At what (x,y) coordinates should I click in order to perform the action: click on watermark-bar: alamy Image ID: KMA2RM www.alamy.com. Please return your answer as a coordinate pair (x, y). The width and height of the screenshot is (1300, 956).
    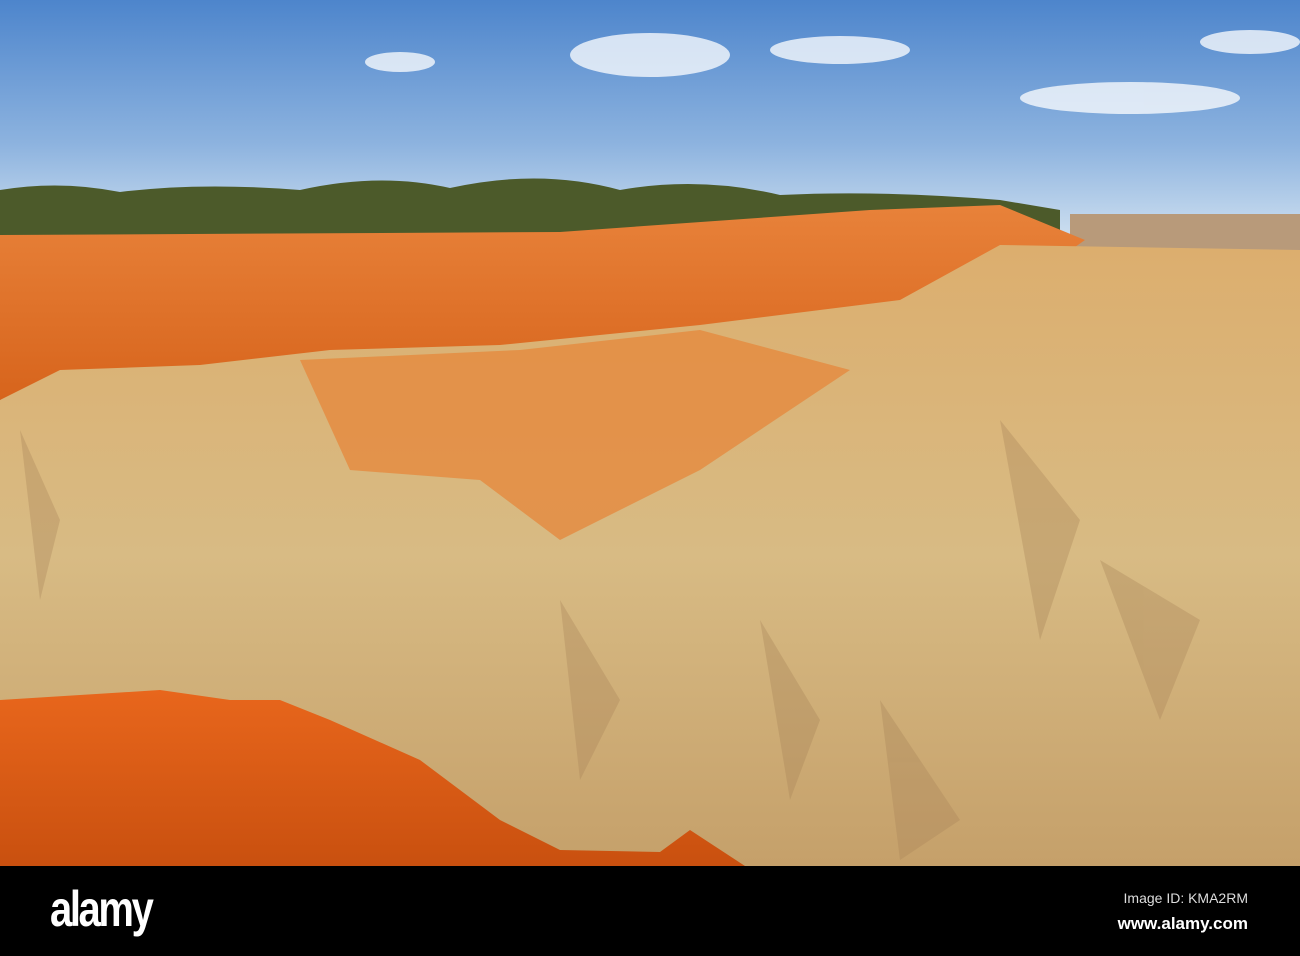
    Looking at the image, I should click on (650, 911).